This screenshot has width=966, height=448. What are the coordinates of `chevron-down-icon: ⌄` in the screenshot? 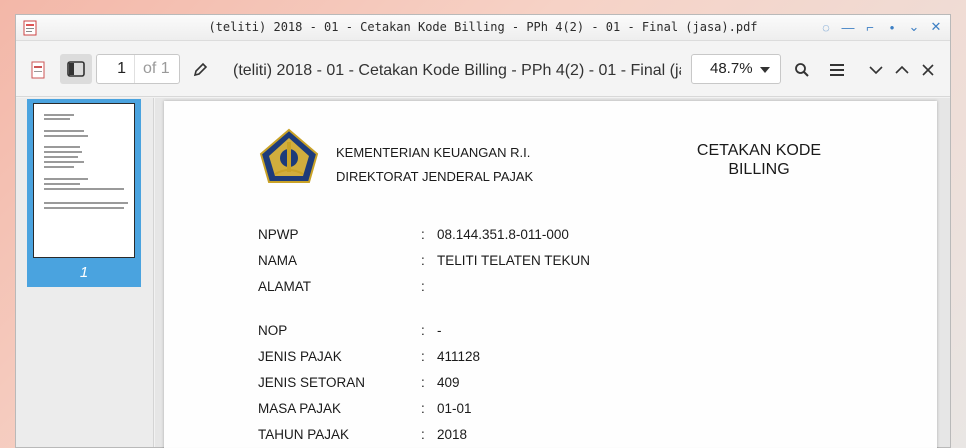 It's located at (914, 27).